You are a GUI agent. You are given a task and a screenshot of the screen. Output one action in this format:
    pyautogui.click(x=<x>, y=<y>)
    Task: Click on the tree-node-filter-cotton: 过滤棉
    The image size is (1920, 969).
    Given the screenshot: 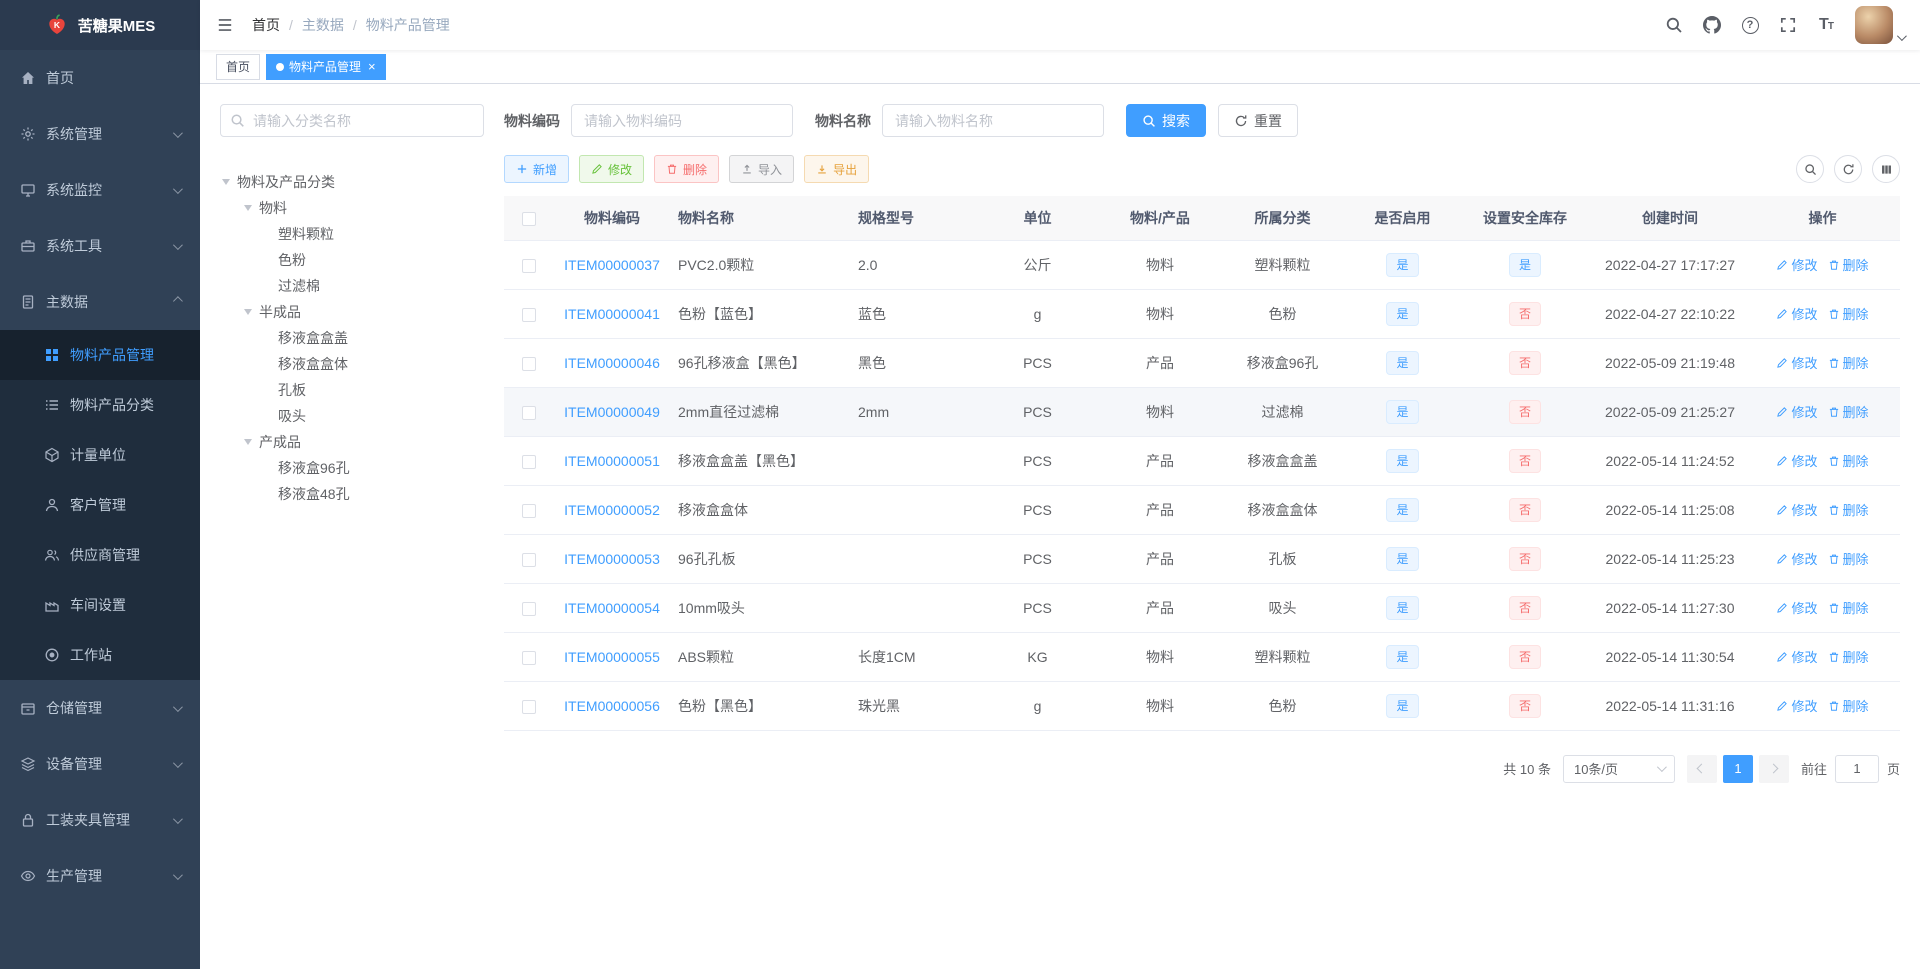 What is the action you would take?
    pyautogui.click(x=352, y=286)
    